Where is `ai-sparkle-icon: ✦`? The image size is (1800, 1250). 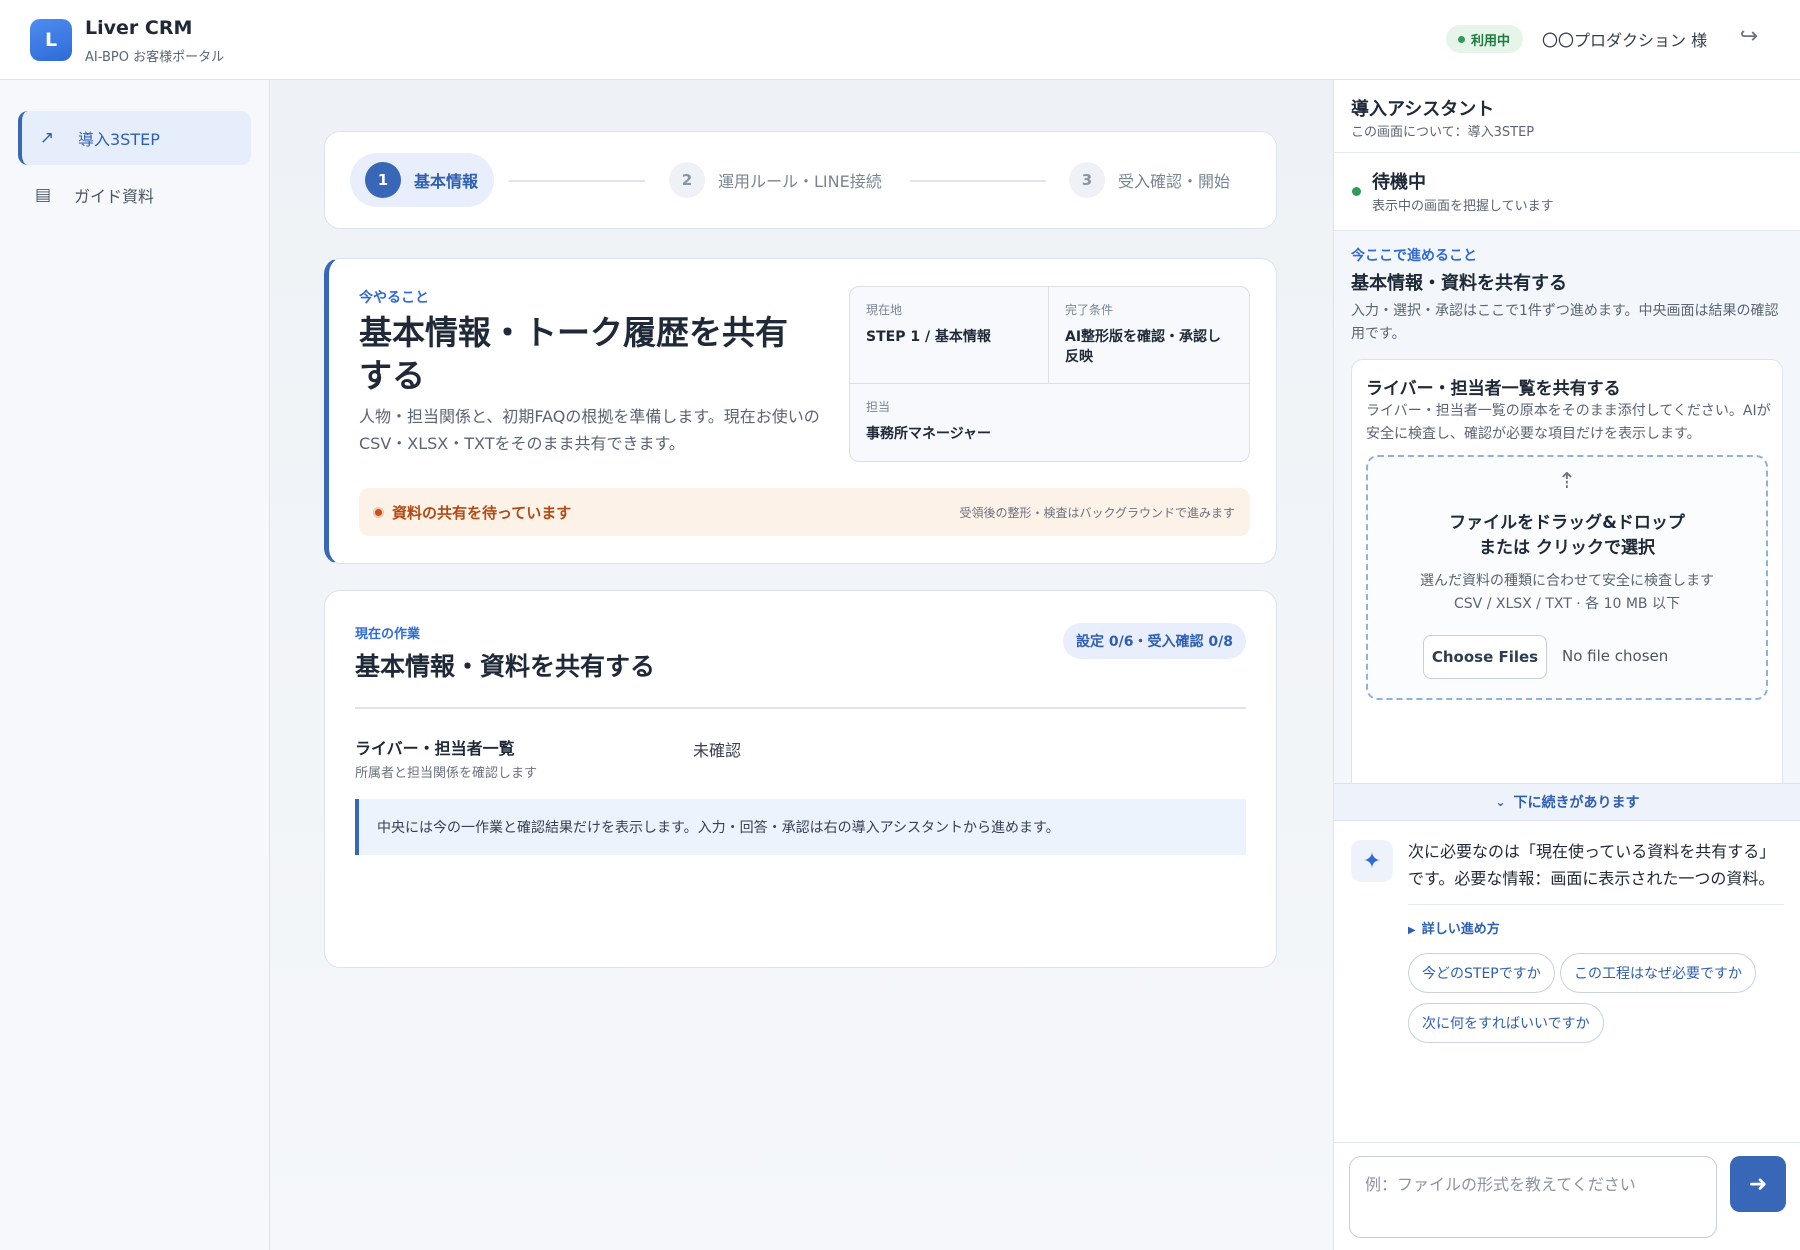
ai-sparkle-icon: ✦ is located at coordinates (1372, 861).